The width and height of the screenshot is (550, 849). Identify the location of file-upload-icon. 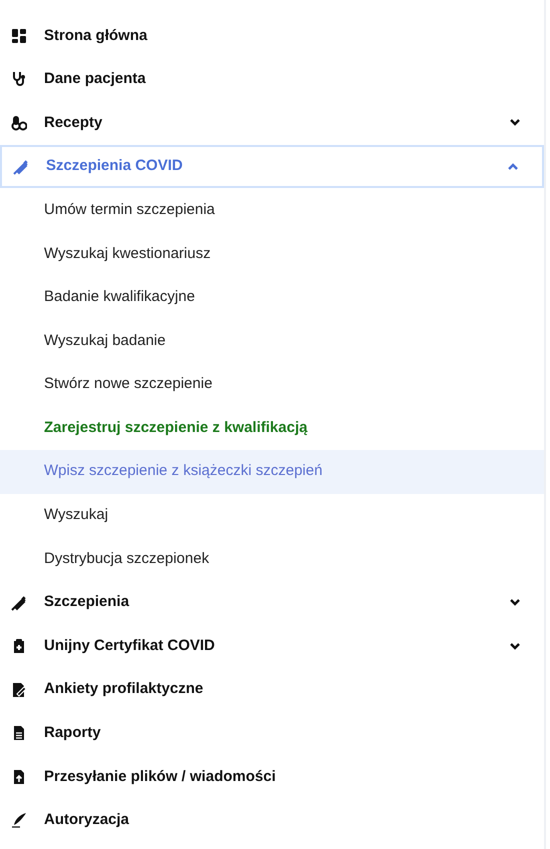
(19, 776).